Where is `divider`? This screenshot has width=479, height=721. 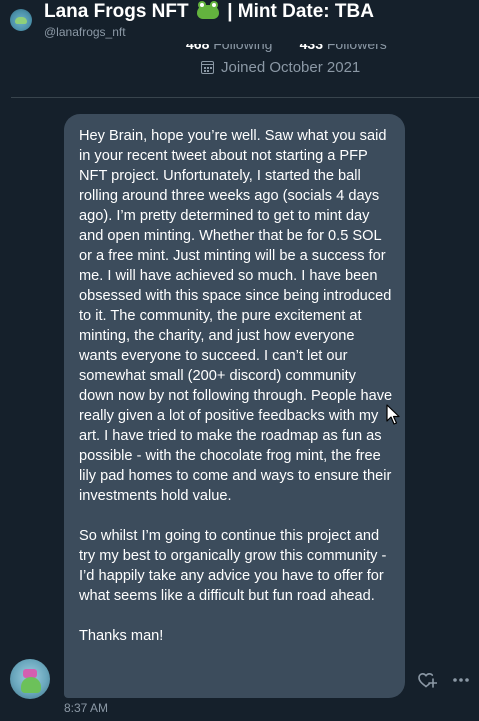 divider is located at coordinates (245, 97).